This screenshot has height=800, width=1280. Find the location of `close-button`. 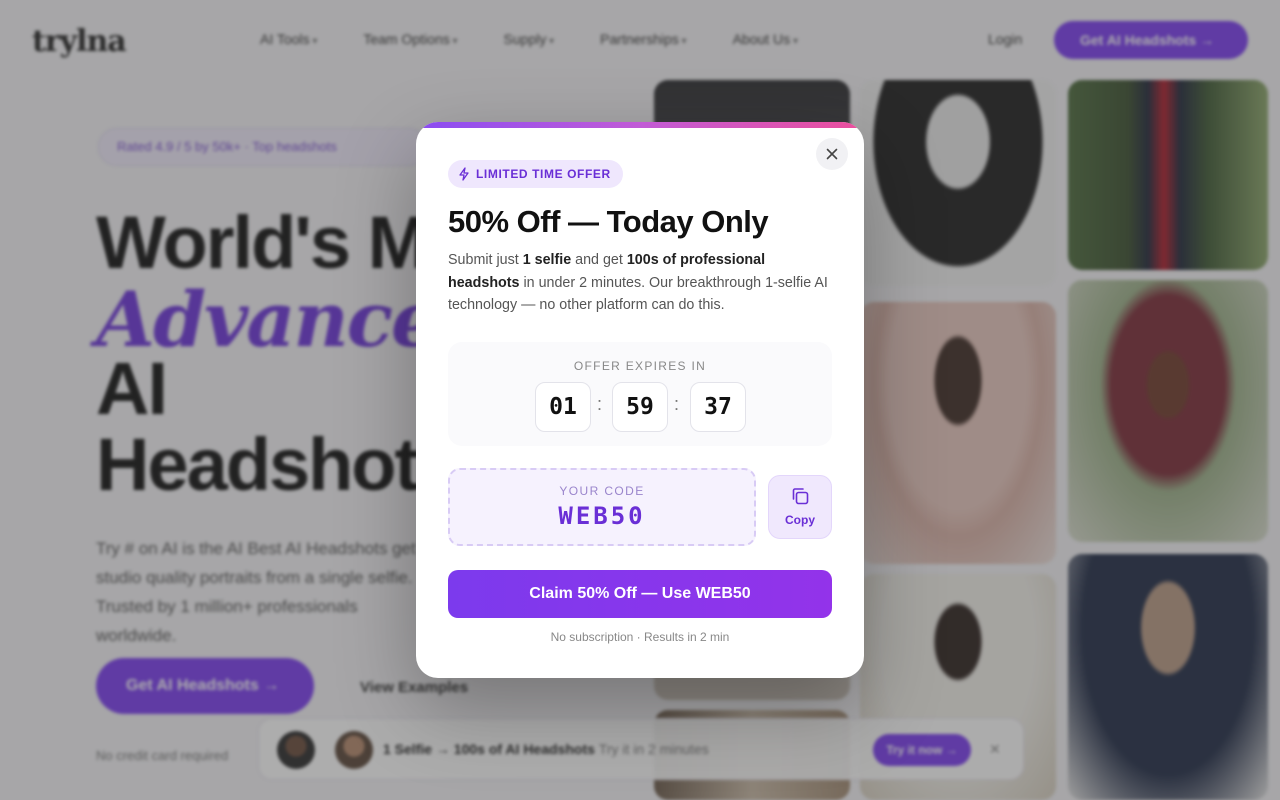

close-button is located at coordinates (832, 154).